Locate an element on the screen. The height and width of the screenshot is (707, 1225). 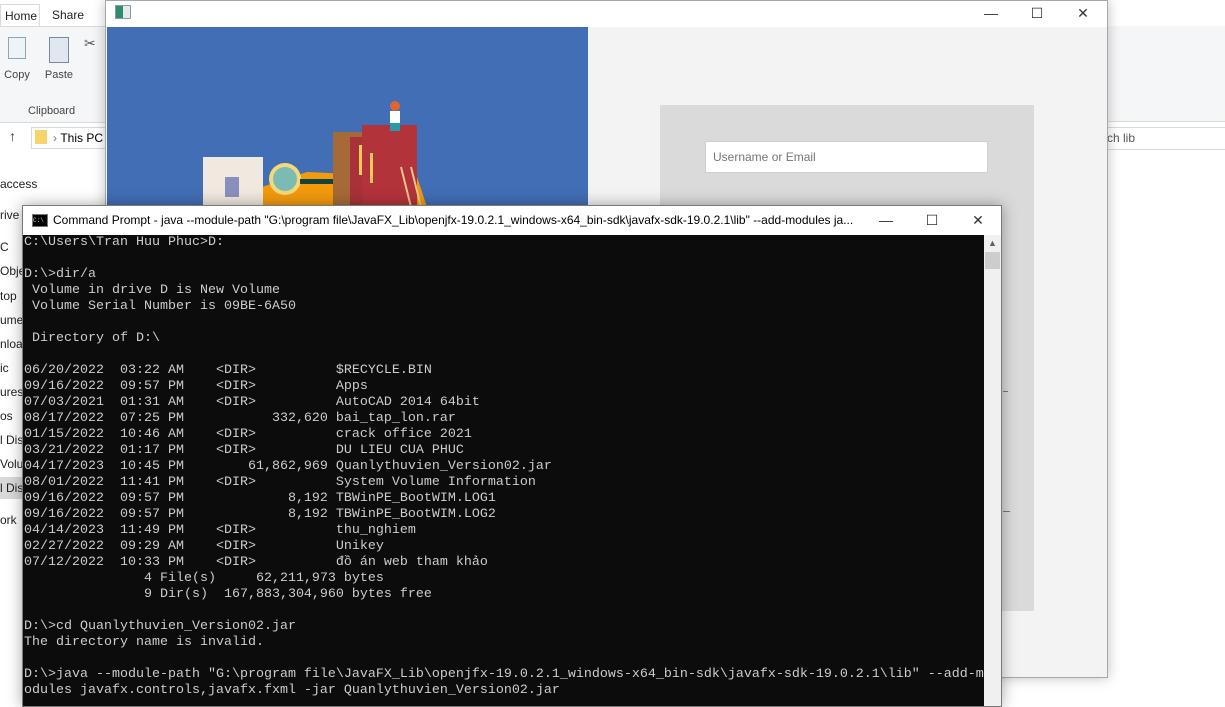
search-input: ch lib is located at coordinates (1166, 138).